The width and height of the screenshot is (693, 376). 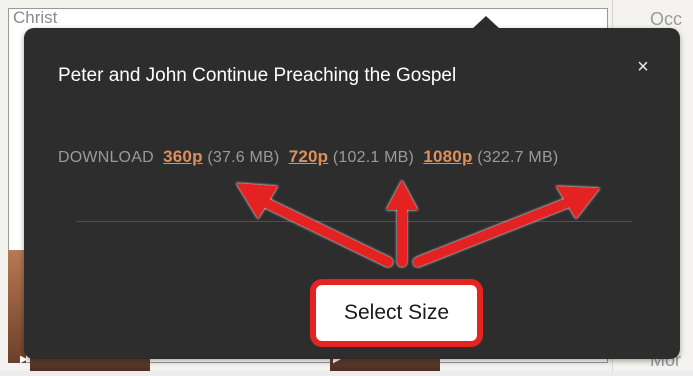 What do you see at coordinates (183, 156) in the screenshot?
I see `download-360p-link: 360p` at bounding box center [183, 156].